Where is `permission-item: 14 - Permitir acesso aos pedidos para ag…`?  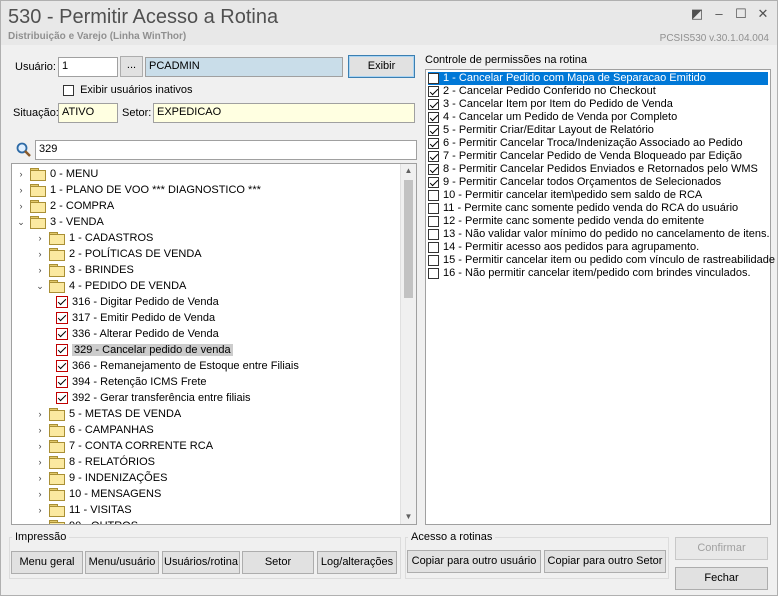
permission-item: 14 - Permitir acesso aos pedidos para ag… is located at coordinates (563, 247).